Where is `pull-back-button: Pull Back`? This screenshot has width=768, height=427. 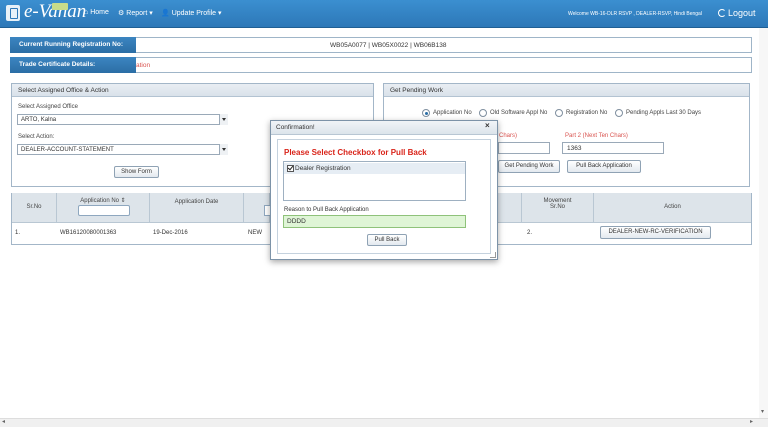 pull-back-button: Pull Back is located at coordinates (387, 240).